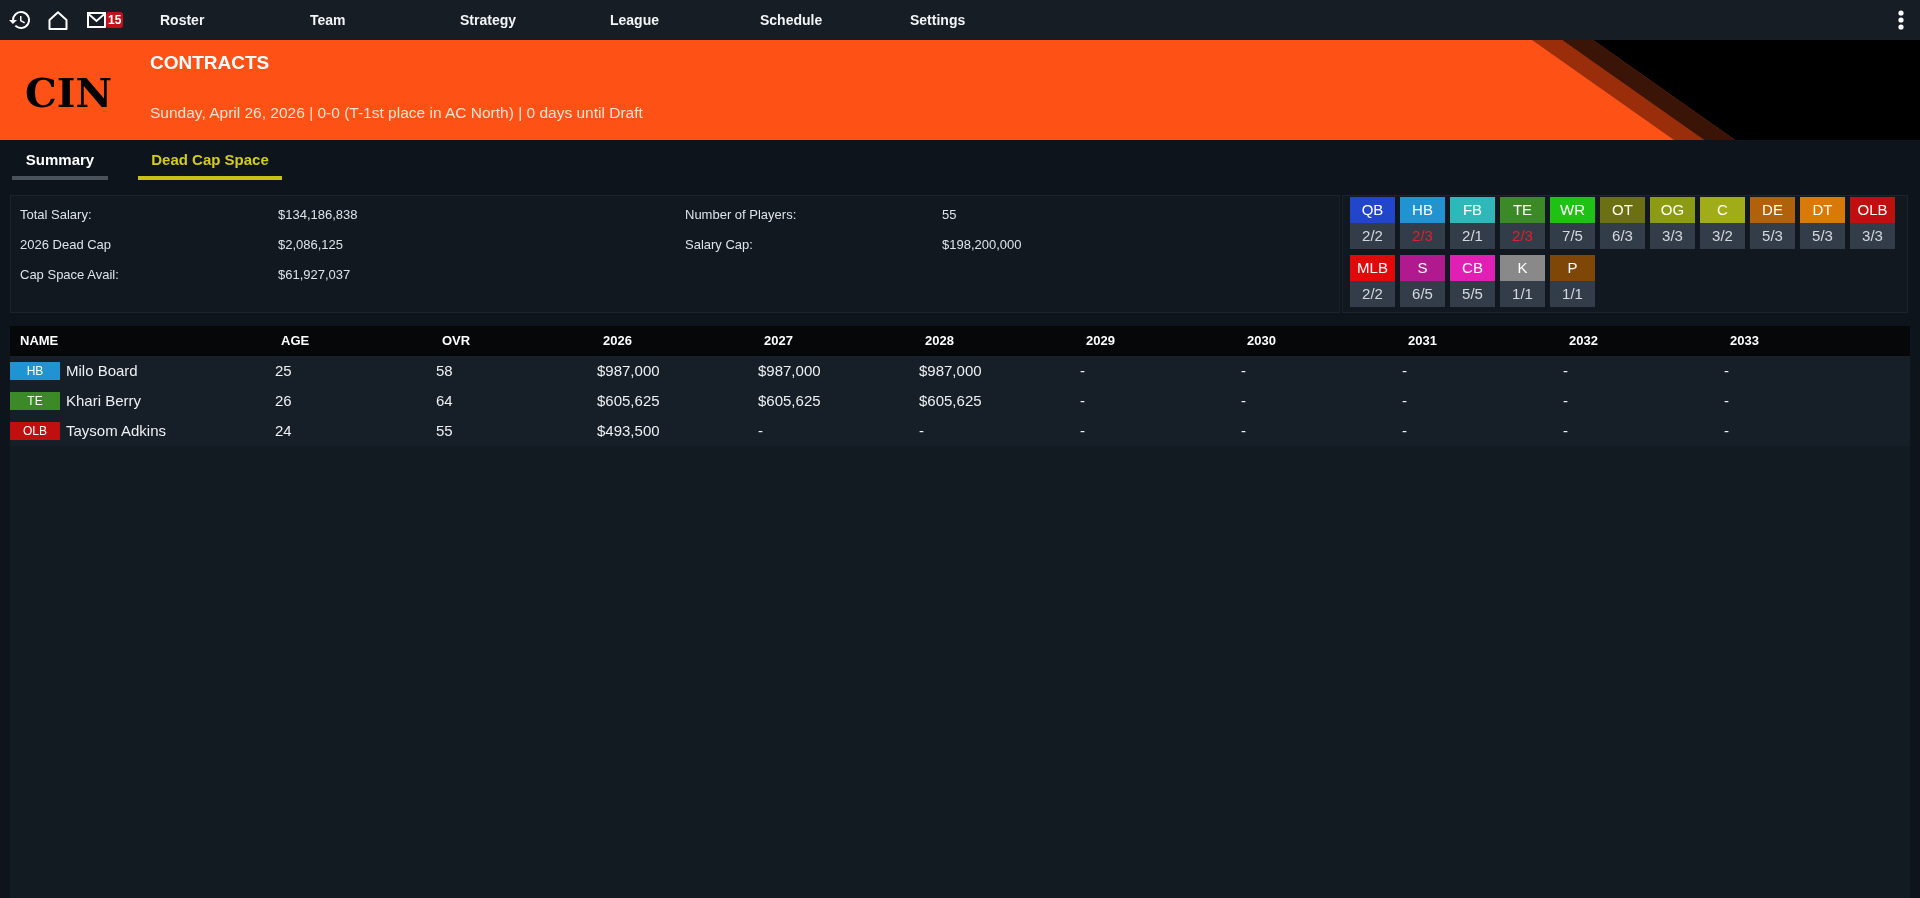  I want to click on column-header: 2032, so click(1583, 341).